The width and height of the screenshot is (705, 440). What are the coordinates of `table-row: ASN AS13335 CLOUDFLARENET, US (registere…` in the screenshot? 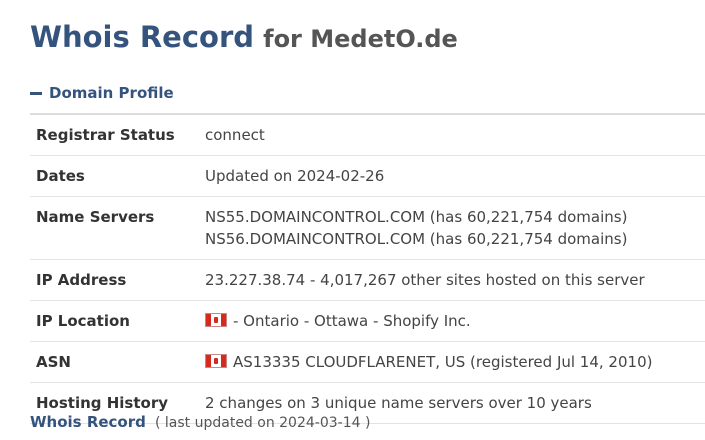 It's located at (367, 362).